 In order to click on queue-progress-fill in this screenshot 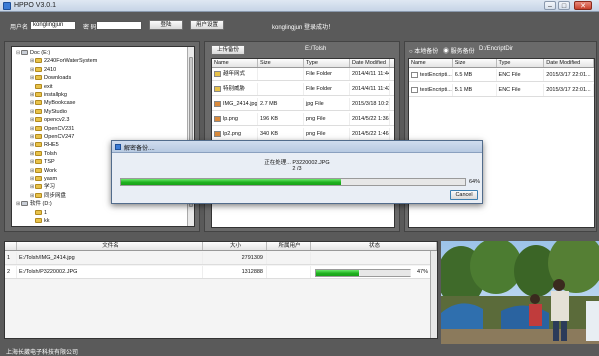, I will do `click(338, 273)`.